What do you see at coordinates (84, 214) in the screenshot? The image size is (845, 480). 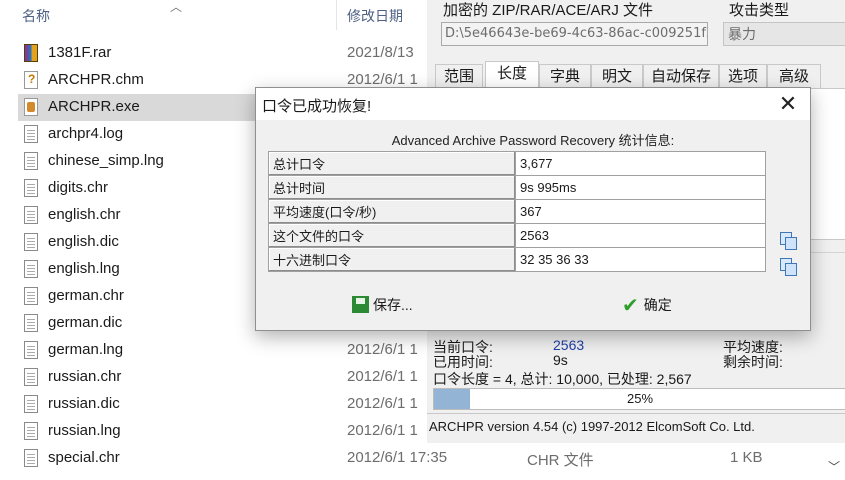 I see `file-name: english.chr` at bounding box center [84, 214].